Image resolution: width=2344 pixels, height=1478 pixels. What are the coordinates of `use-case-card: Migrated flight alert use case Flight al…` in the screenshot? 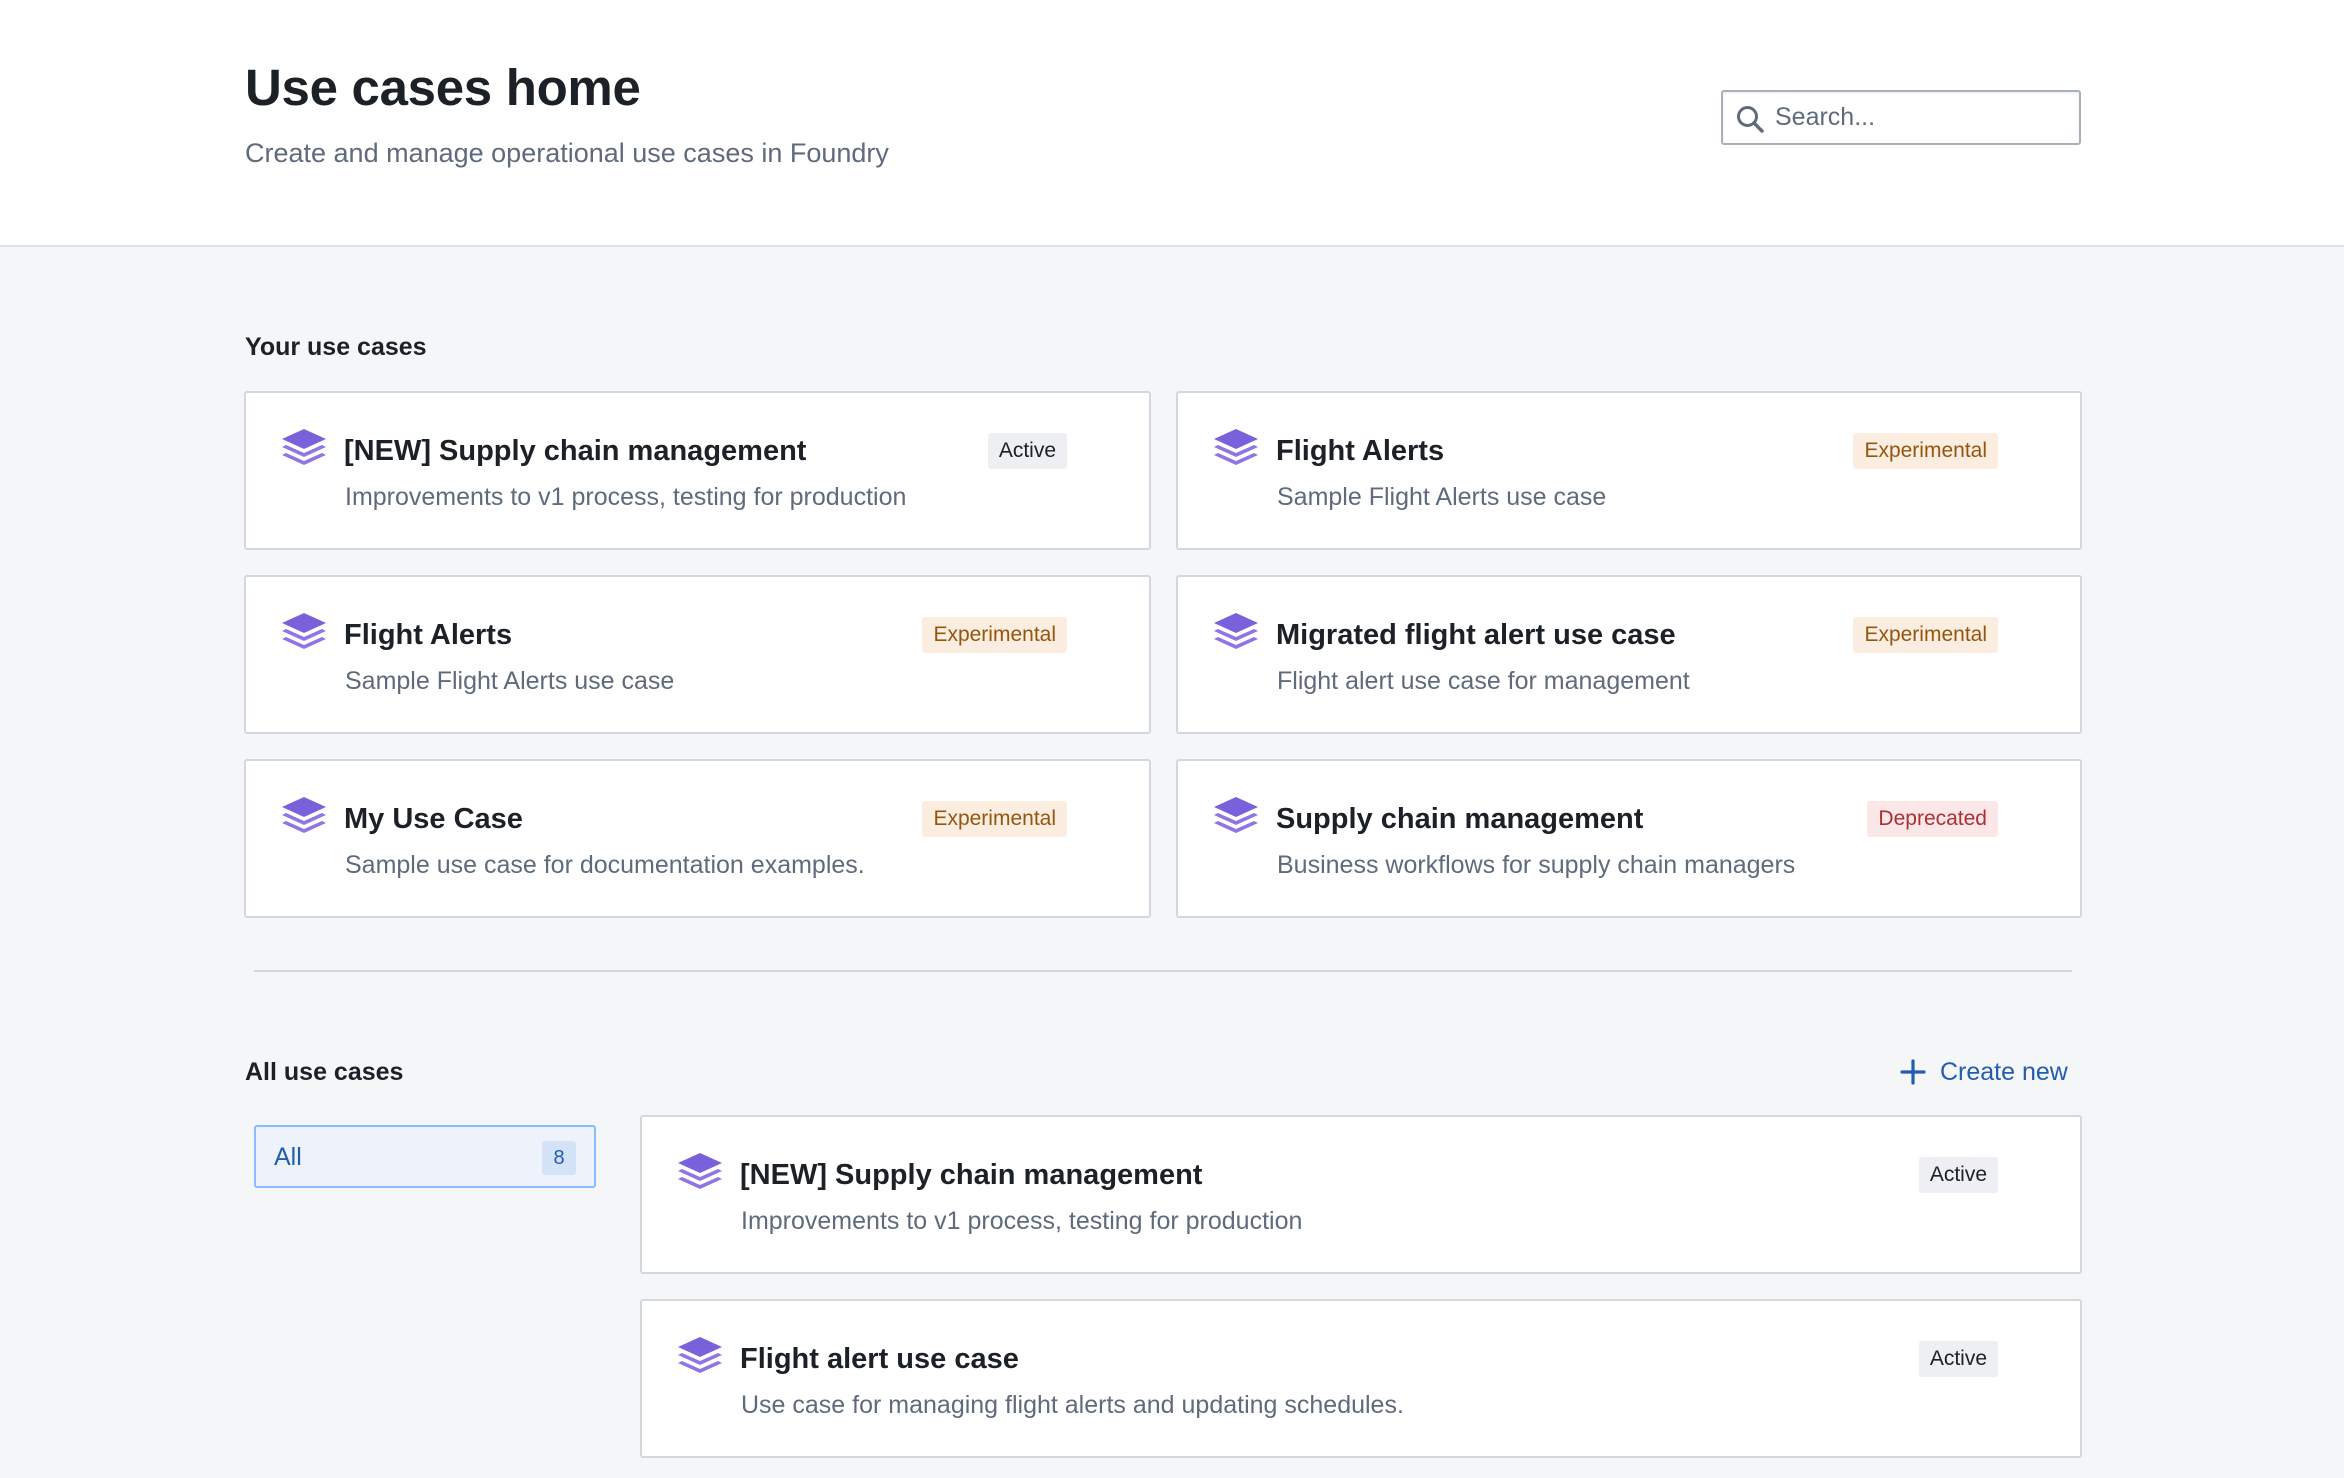 It's located at (1629, 654).